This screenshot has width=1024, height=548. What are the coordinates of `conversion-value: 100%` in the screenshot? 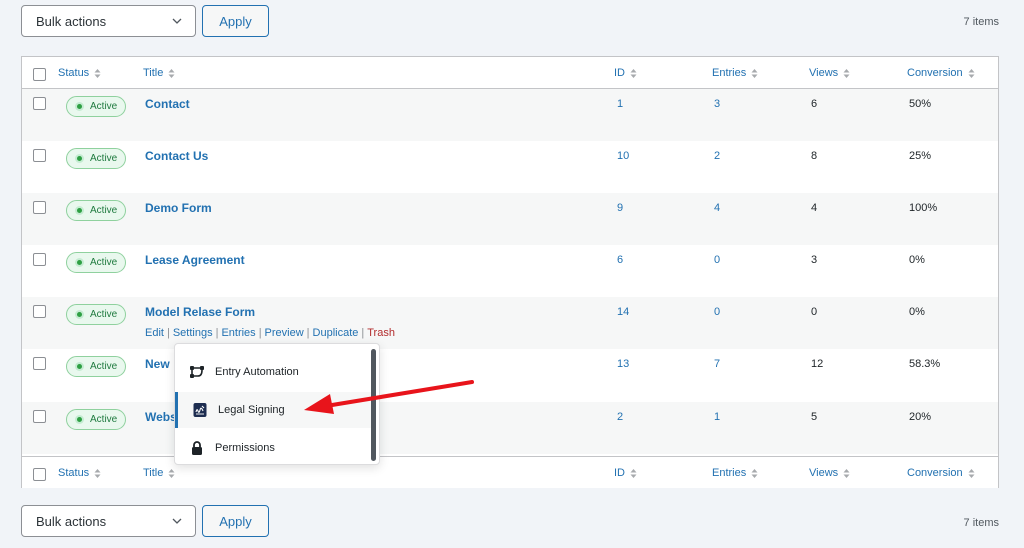 It's located at (923, 208).